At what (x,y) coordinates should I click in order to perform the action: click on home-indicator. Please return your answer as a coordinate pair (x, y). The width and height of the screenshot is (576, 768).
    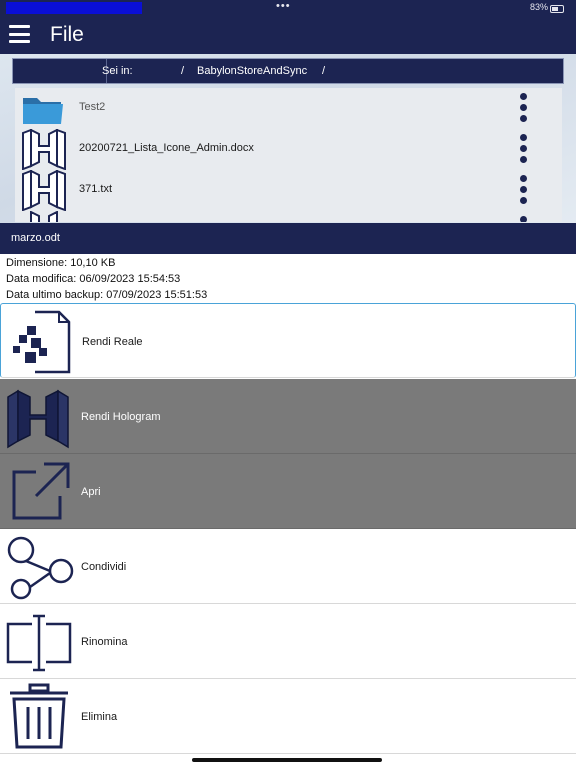
    Looking at the image, I should click on (287, 760).